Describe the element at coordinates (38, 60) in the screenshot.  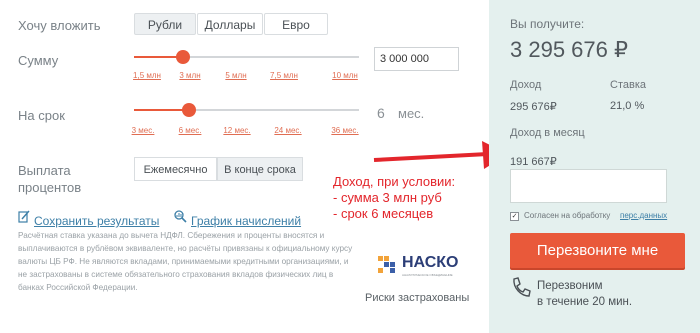
I see `amount-label: Сумму` at that location.